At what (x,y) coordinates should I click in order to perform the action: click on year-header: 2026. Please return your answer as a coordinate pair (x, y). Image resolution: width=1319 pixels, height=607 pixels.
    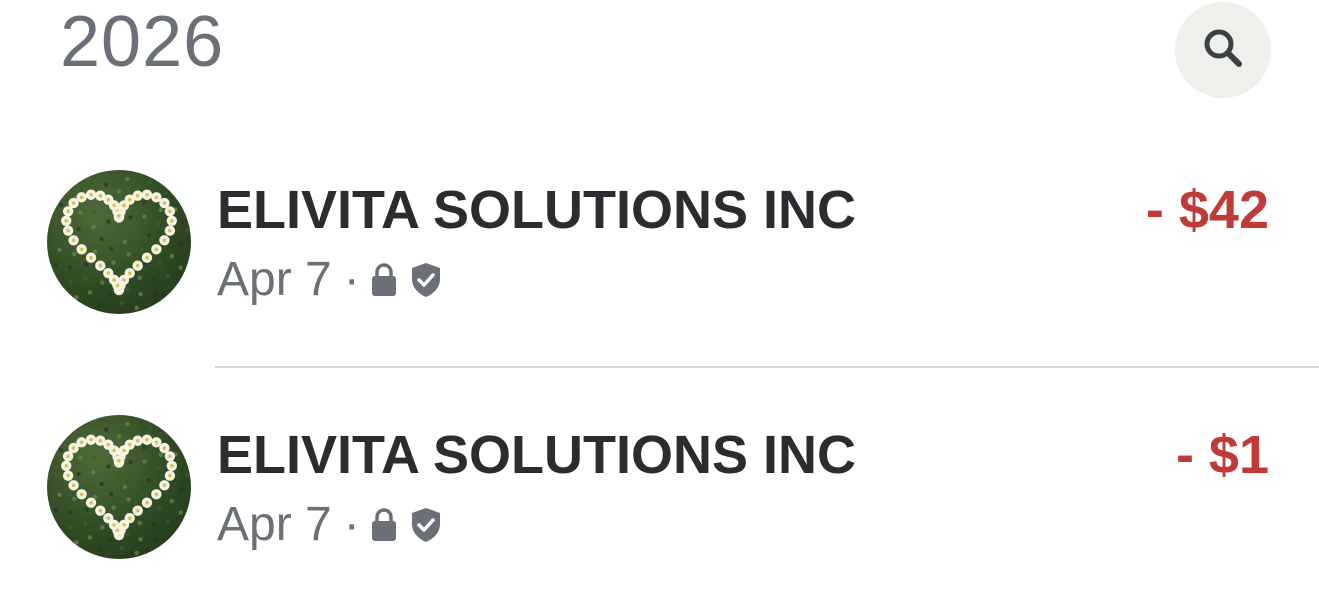
    Looking at the image, I should click on (142, 42).